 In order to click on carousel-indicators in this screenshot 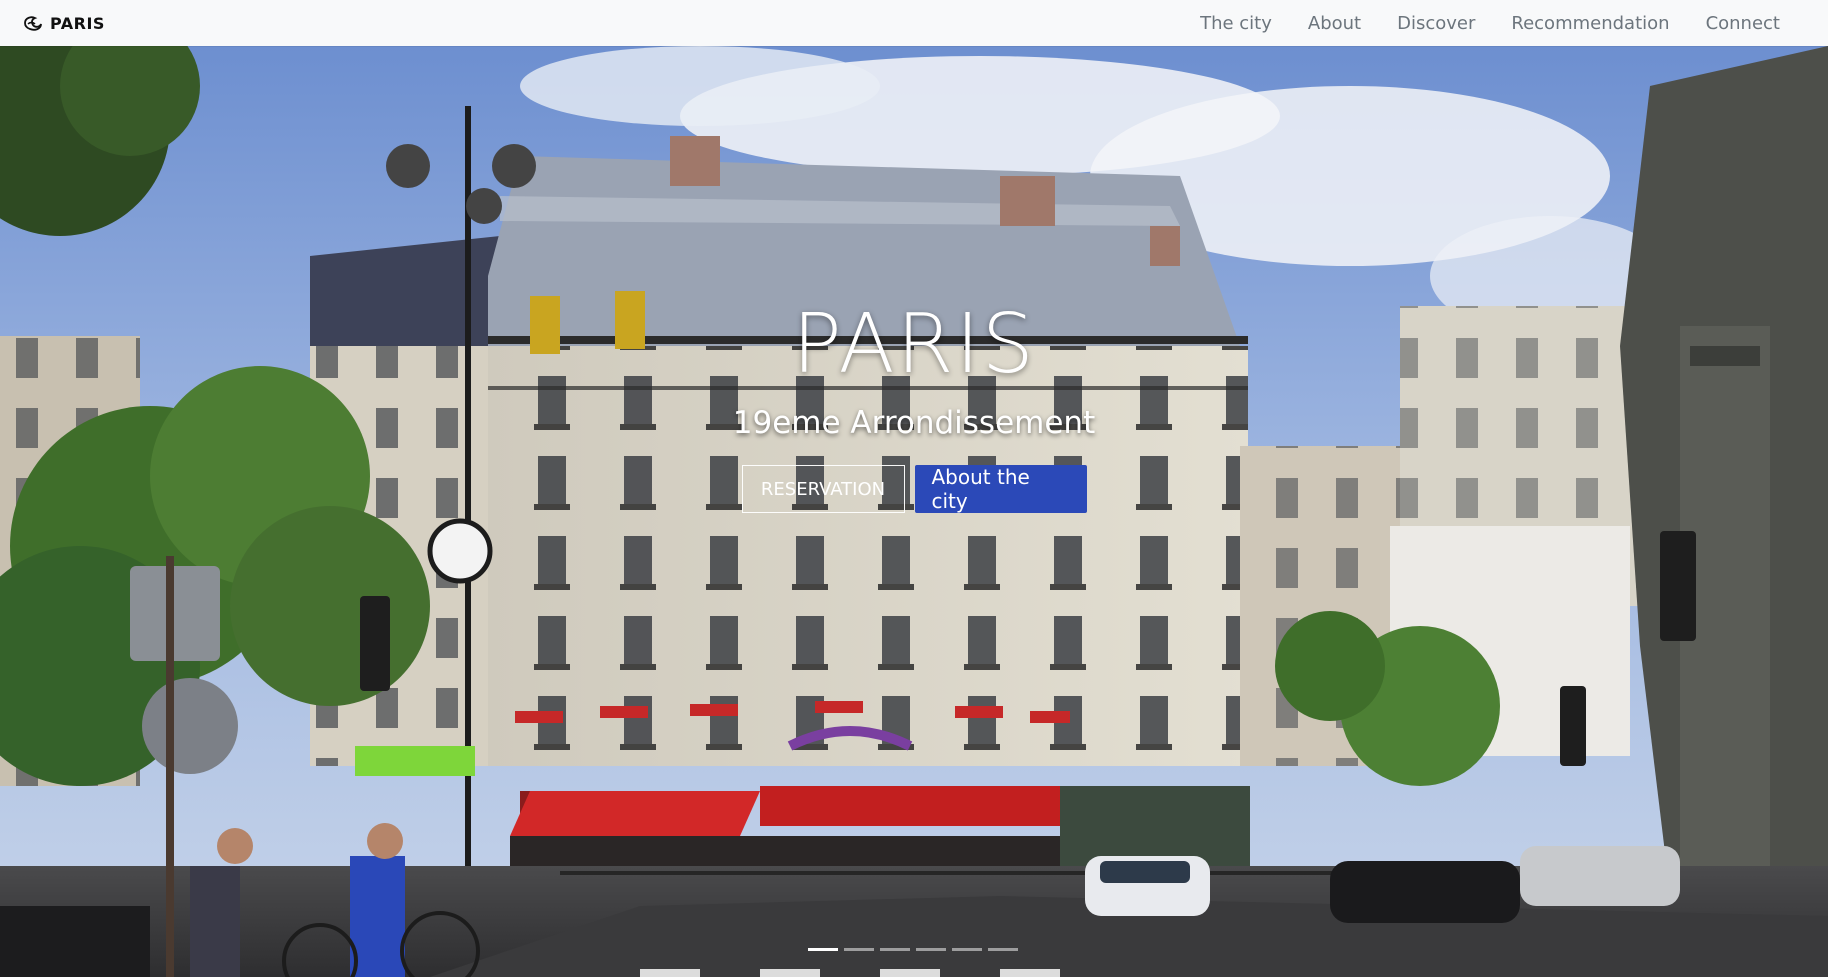, I will do `click(913, 949)`.